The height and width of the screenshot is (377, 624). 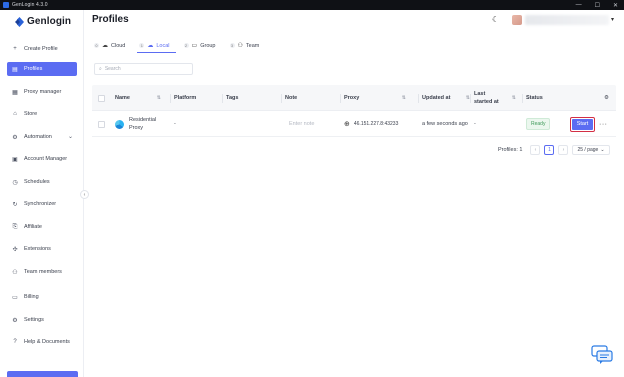 I want to click on start-button: Start, so click(x=582, y=124).